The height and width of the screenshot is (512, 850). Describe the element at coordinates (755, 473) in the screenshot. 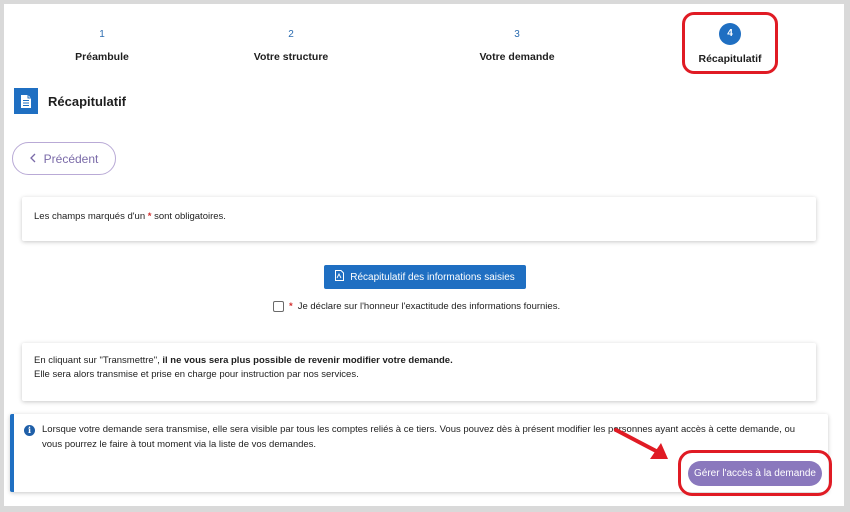

I see `annotation-highlight-button` at that location.